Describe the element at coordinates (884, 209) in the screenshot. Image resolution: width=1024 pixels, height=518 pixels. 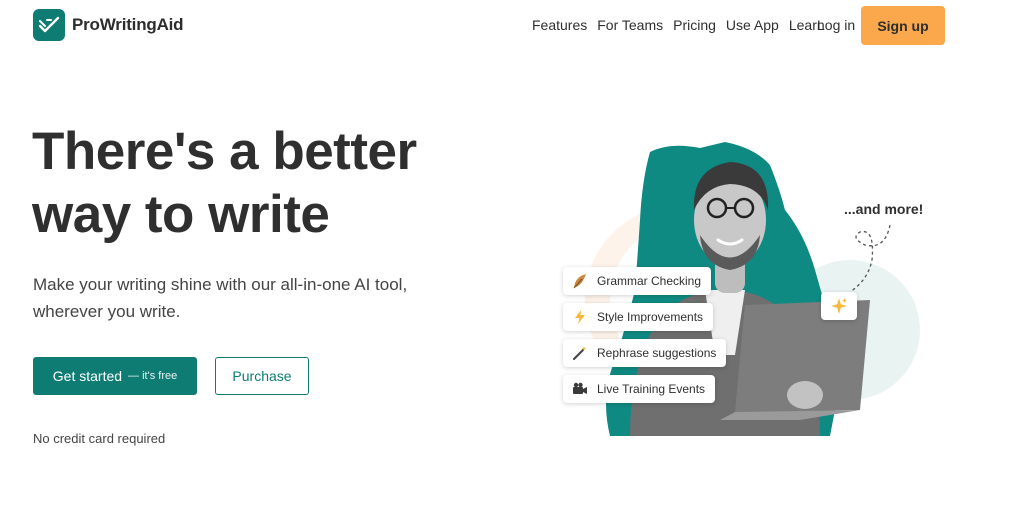
I see `and-more-label: ...and more!` at that location.